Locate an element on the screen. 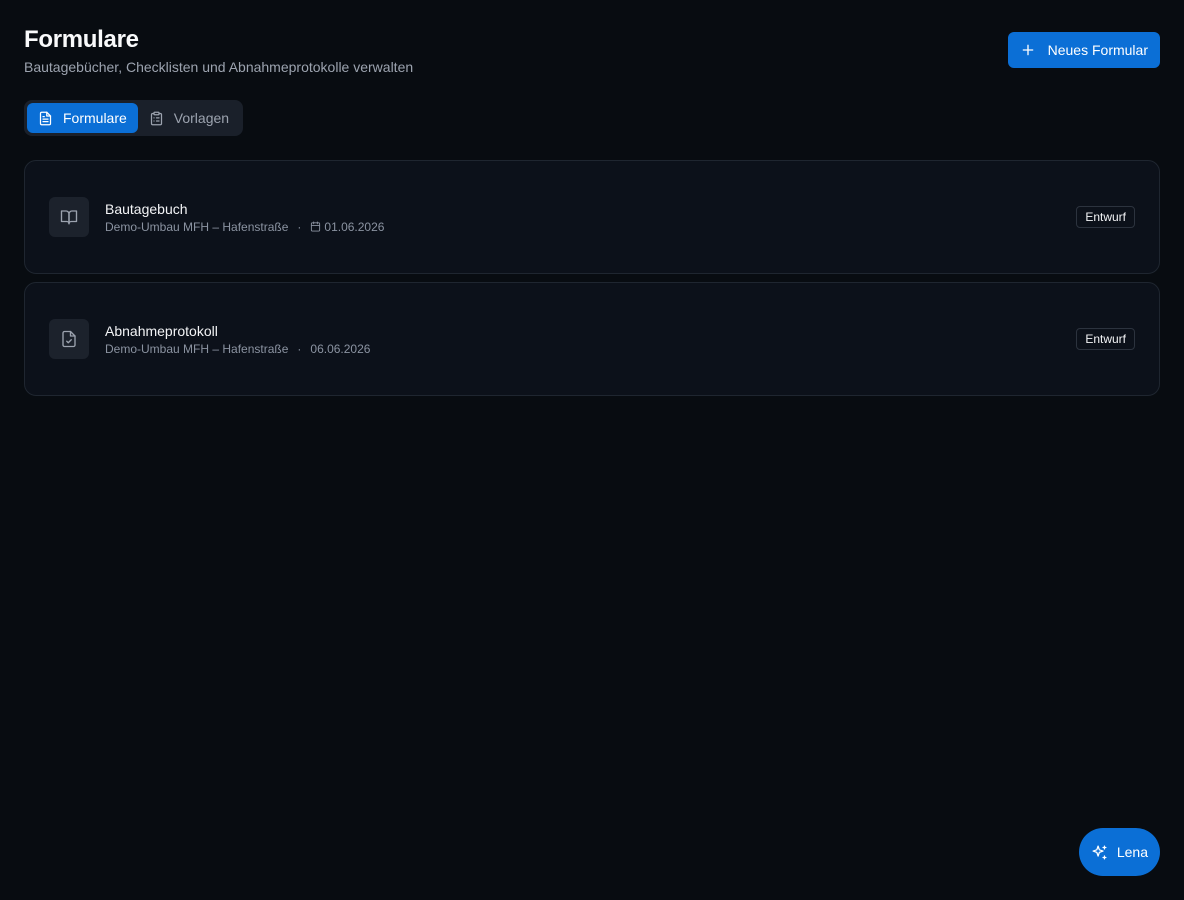 This screenshot has height=900, width=1184. file-check-icon is located at coordinates (69, 339).